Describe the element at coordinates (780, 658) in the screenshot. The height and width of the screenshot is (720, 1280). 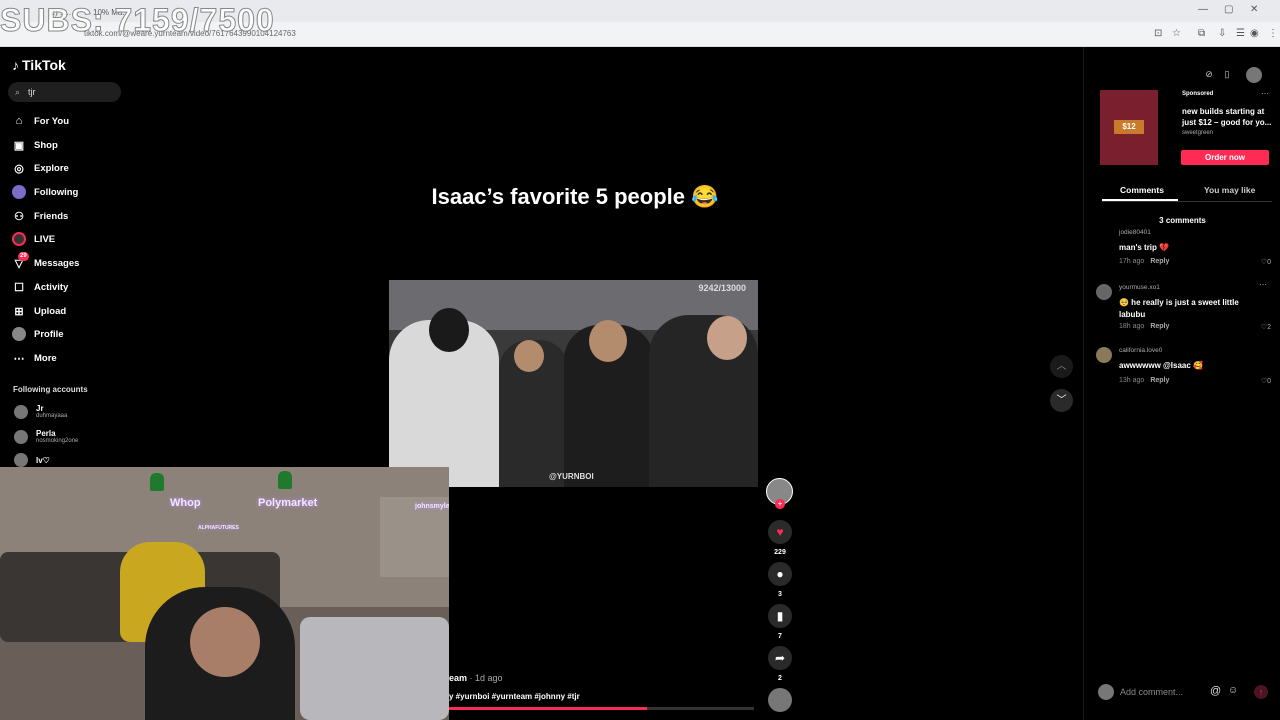
I see `share-icon: ➦` at that location.